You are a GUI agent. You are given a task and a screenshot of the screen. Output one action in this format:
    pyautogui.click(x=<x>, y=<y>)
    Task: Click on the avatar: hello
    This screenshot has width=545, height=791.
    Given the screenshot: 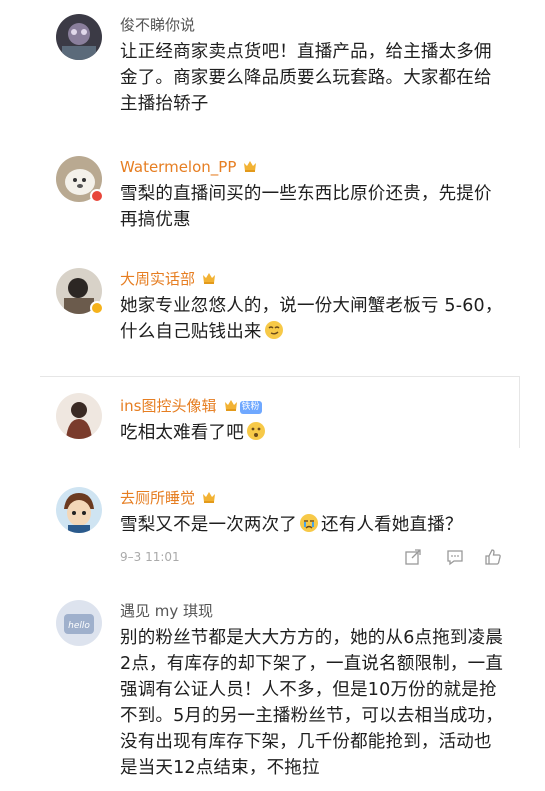 What is the action you would take?
    pyautogui.click(x=79, y=623)
    